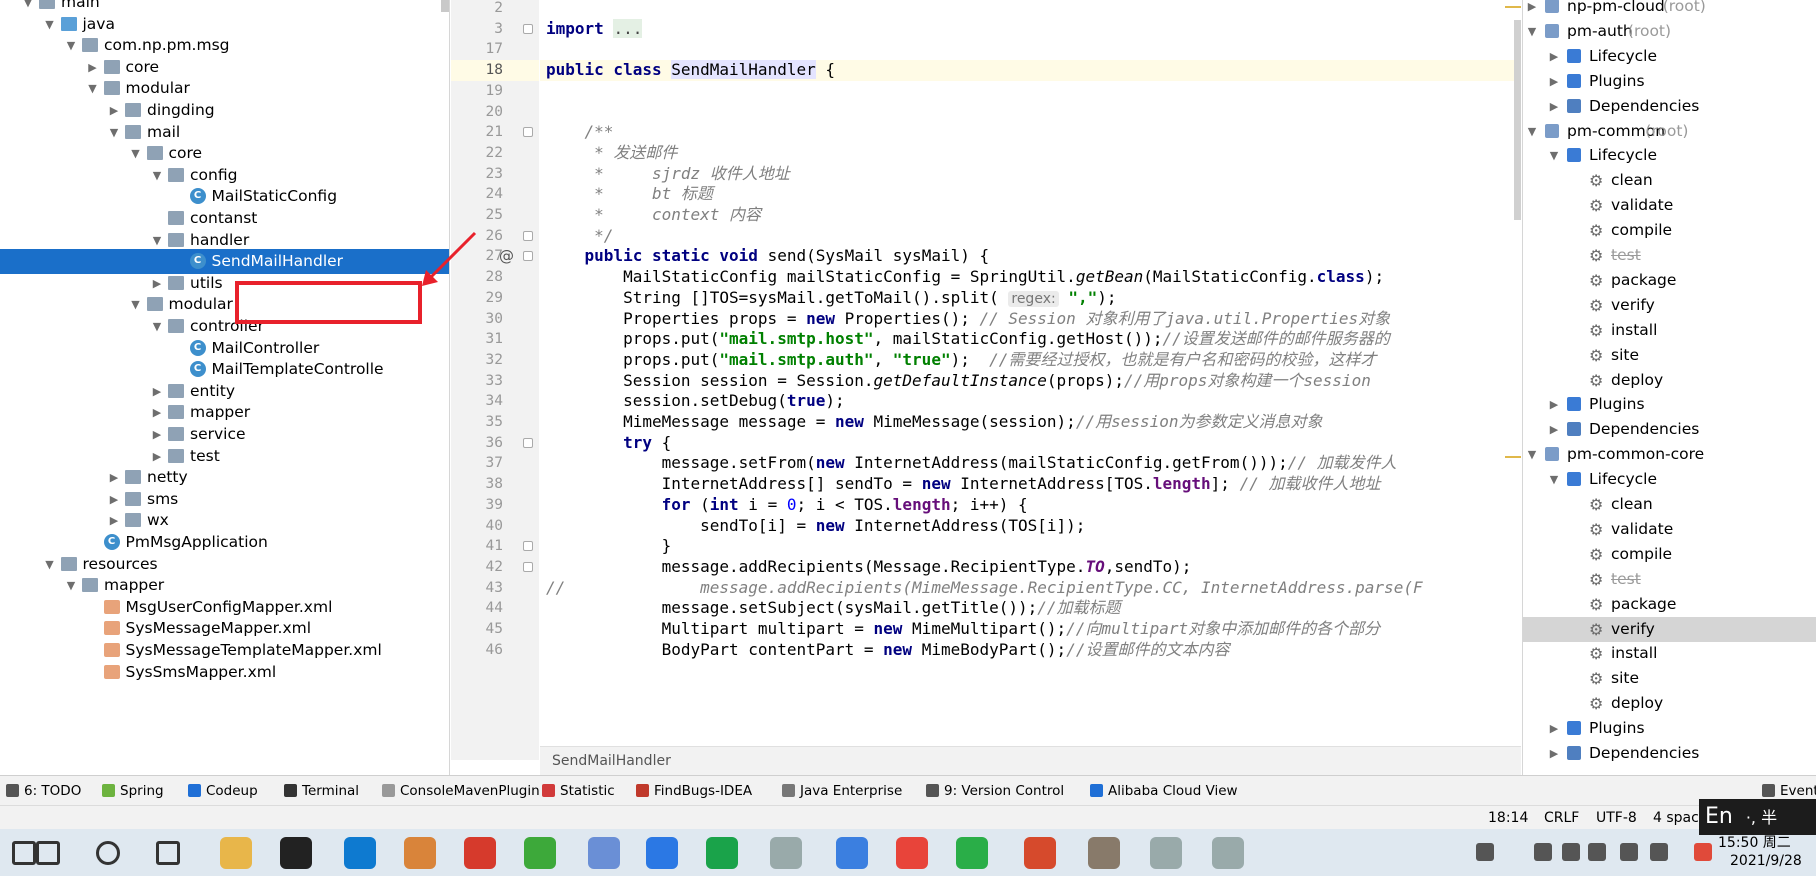  I want to click on hbuilder-icon, so click(722, 853).